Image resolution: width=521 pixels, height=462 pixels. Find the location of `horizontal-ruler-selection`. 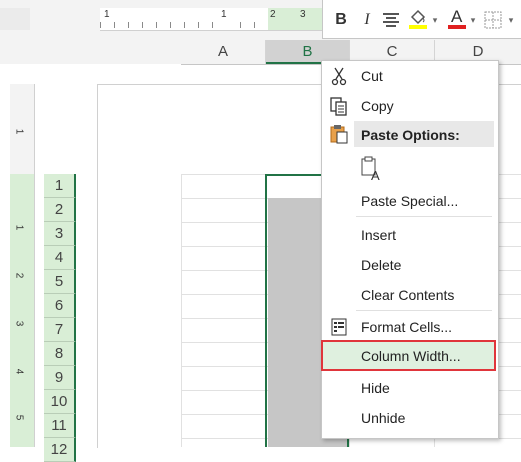

horizontal-ruler-selection is located at coordinates (295, 19).